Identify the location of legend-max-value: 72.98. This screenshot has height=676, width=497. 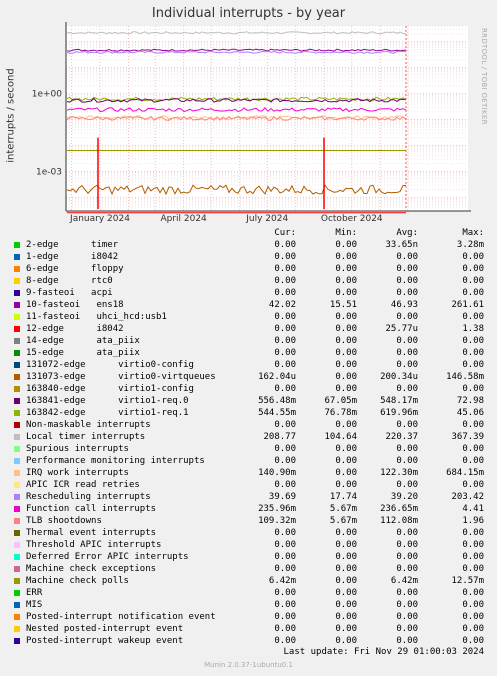
(470, 401).